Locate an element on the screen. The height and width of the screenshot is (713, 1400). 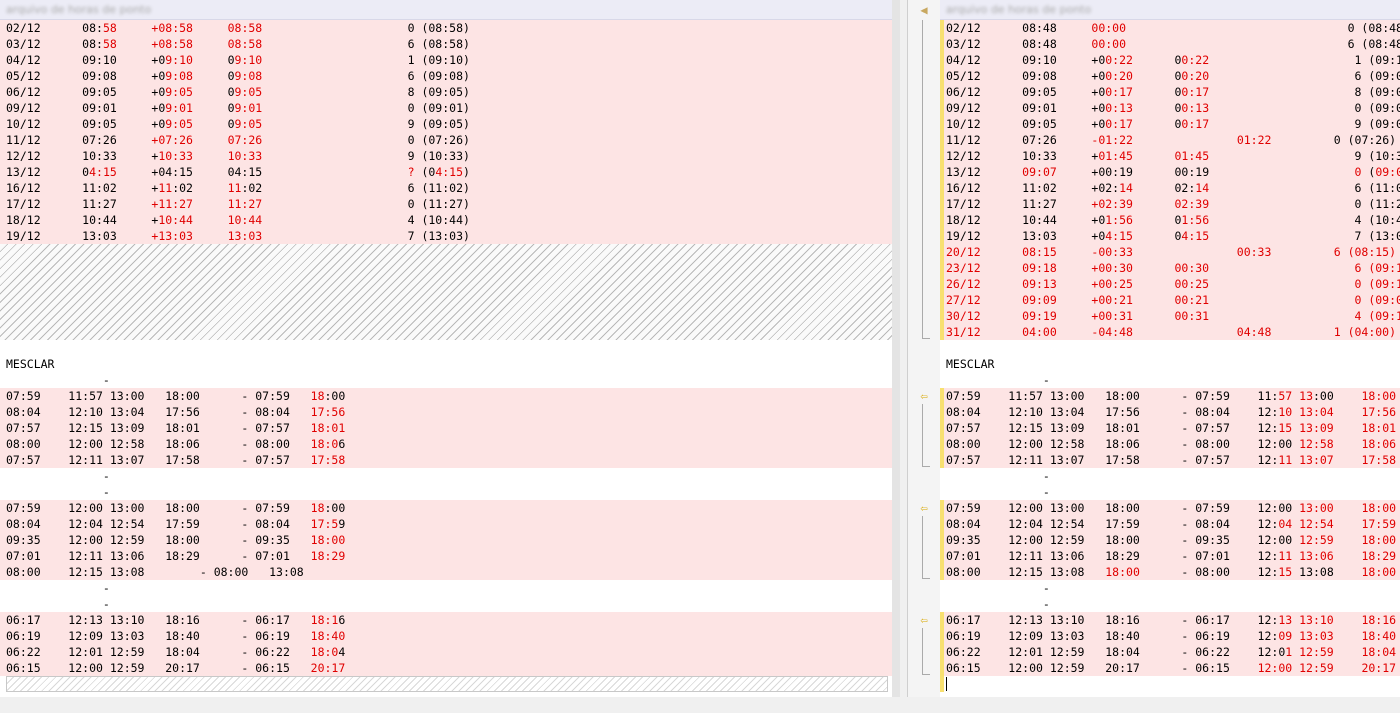
diff-line: 08:04 12:10 13:04 17:56 - 08:04 17:56 is located at coordinates (446, 412).